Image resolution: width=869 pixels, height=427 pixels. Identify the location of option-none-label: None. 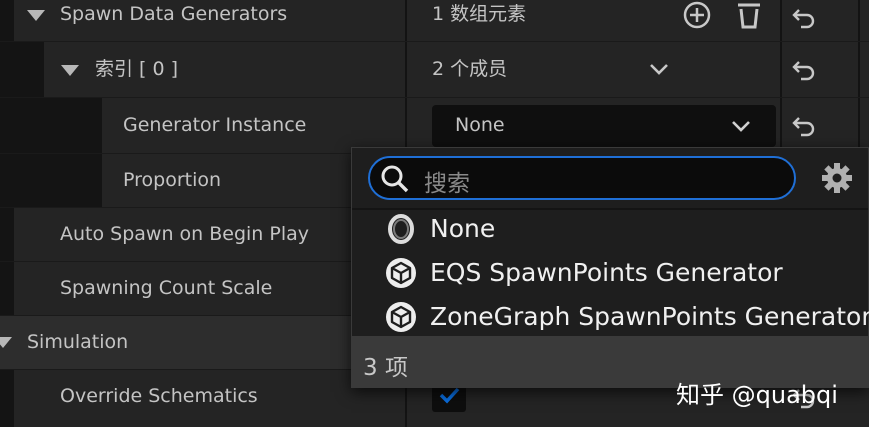
(463, 228).